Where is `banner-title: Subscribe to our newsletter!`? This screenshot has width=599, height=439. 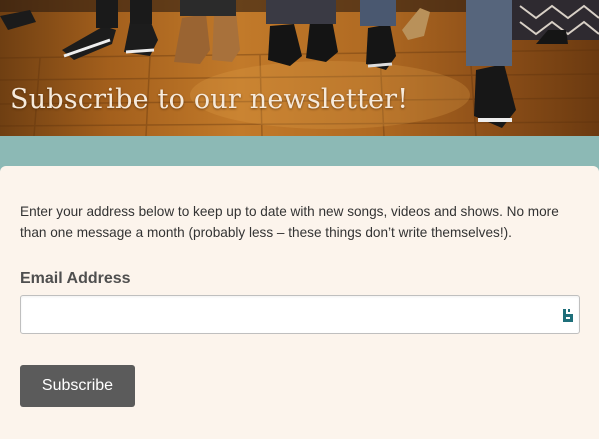 banner-title: Subscribe to our newsletter! is located at coordinates (209, 99).